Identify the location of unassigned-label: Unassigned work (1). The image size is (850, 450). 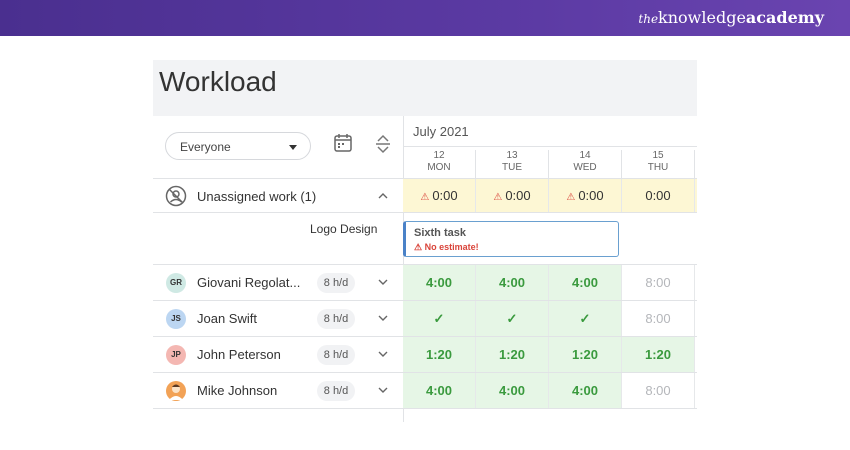
(257, 196).